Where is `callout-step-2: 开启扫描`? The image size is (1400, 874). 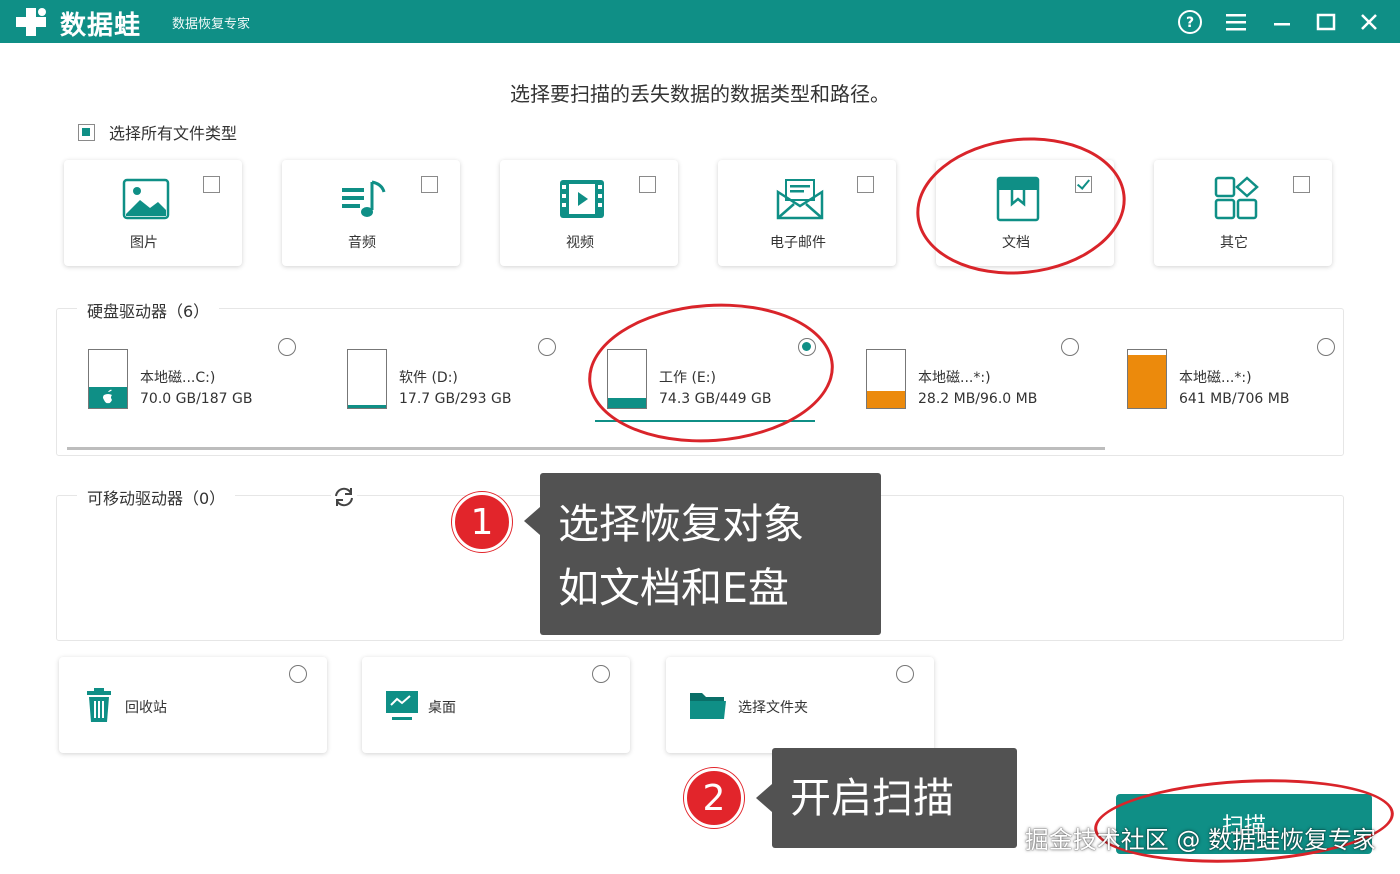
callout-step-2: 开启扫描 is located at coordinates (886, 798).